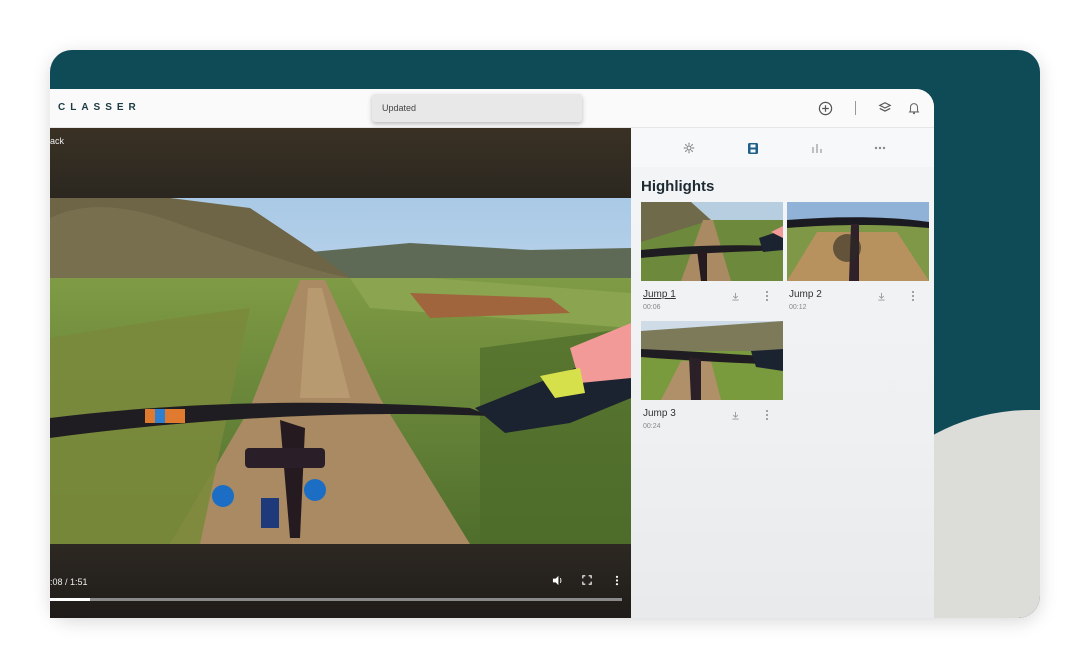 This screenshot has height=668, width=1092. What do you see at coordinates (659, 413) in the screenshot?
I see `clip-title: Jump 3` at bounding box center [659, 413].